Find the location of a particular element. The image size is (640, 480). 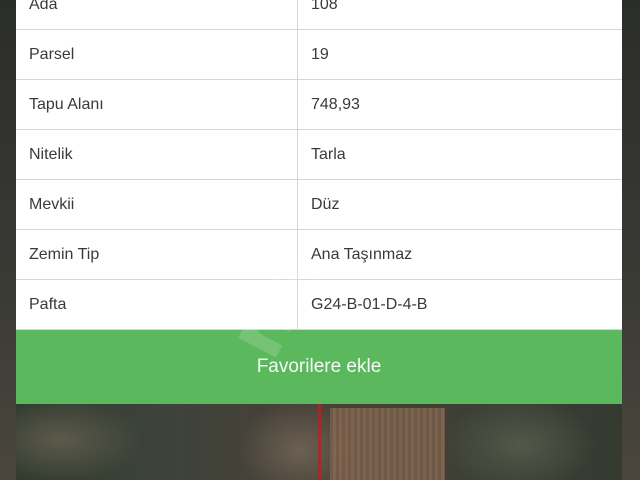

row-label: Zemin Tip is located at coordinates (157, 254).